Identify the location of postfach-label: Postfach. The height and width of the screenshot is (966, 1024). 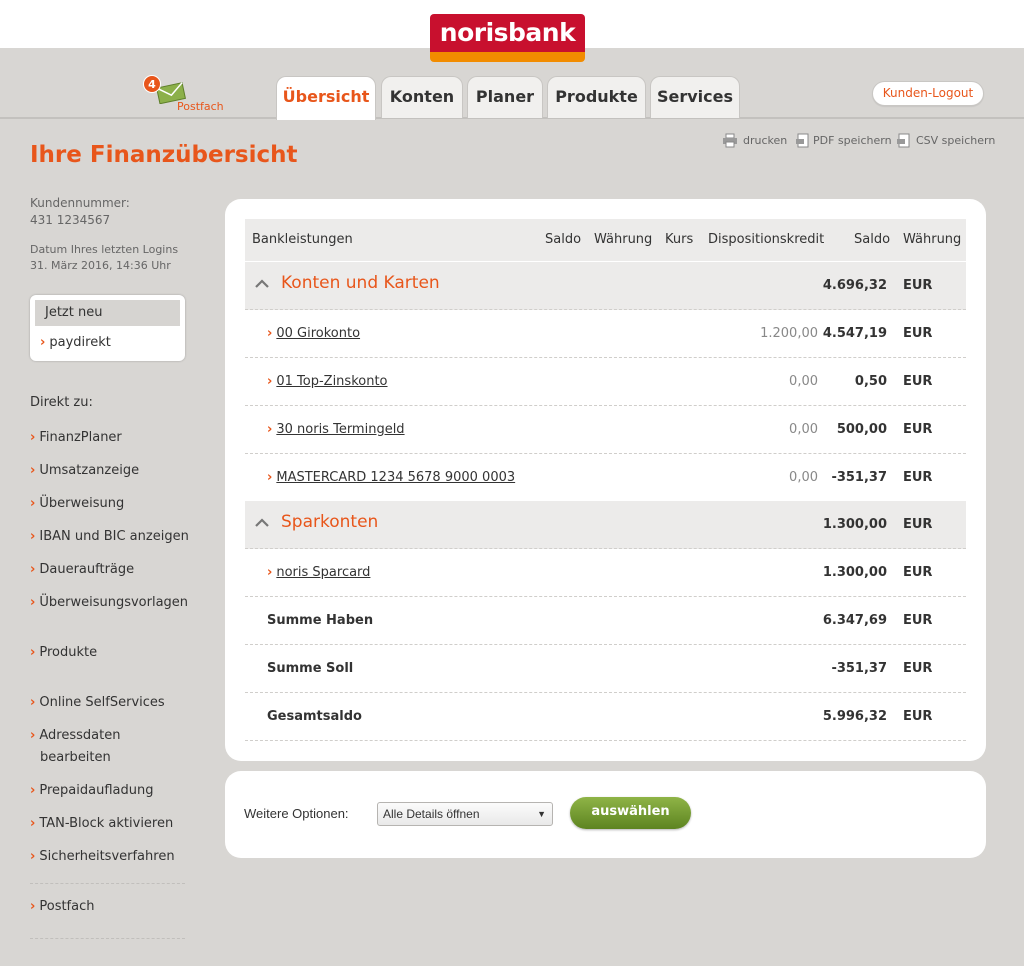
(200, 106).